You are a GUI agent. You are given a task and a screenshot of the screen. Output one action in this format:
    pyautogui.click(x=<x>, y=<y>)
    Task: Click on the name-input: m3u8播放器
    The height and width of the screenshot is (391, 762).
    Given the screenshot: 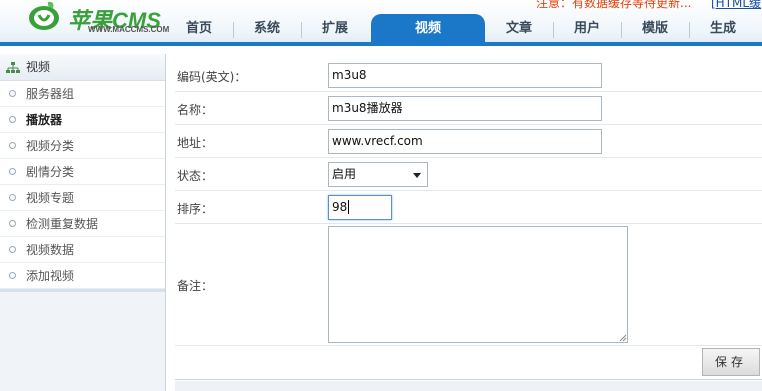 What is the action you would take?
    pyautogui.click(x=465, y=108)
    